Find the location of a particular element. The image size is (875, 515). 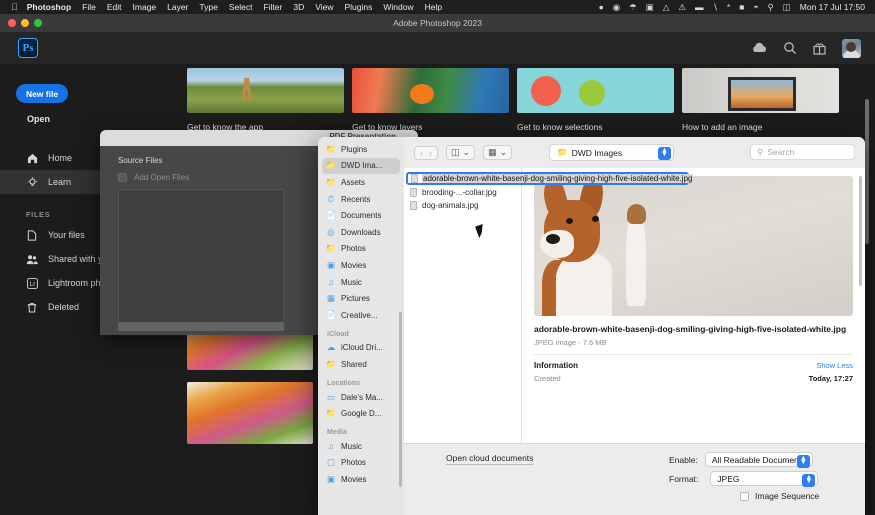

finder-sidebar-item-downloads: ◎ Downloads is located at coordinates (361, 232).